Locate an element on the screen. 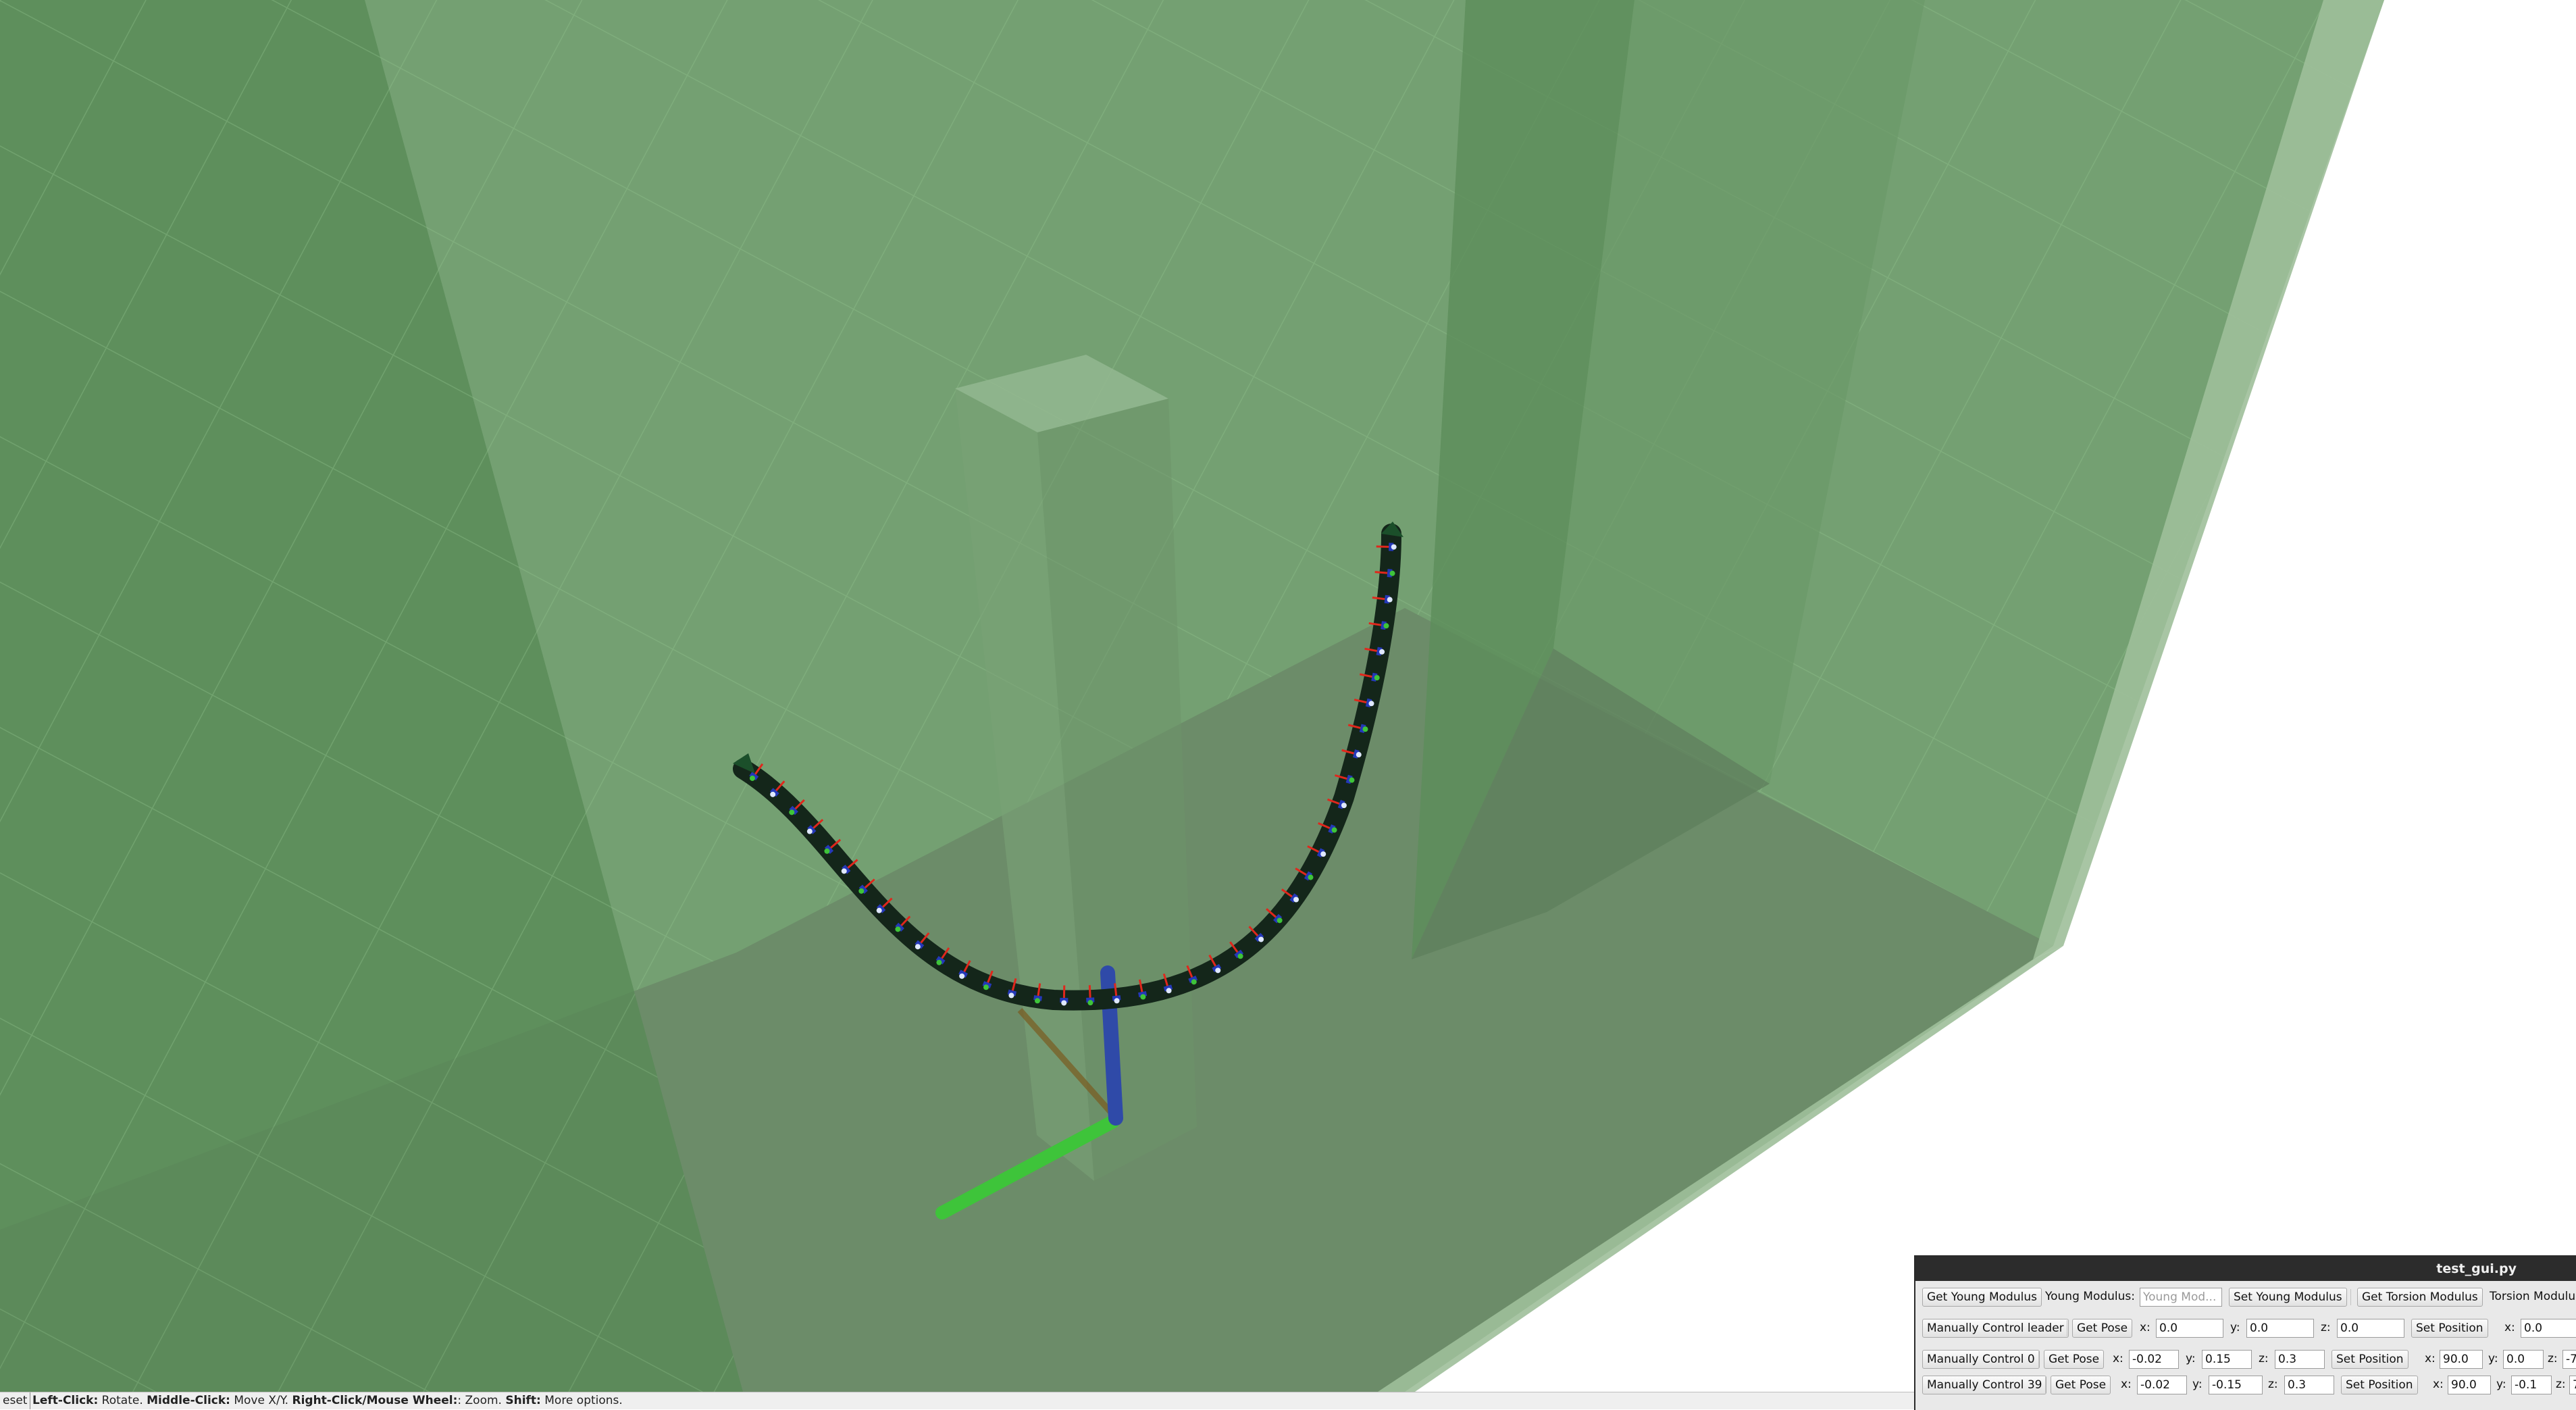  left-click-key: Left-Click: is located at coordinates (65, 1400).